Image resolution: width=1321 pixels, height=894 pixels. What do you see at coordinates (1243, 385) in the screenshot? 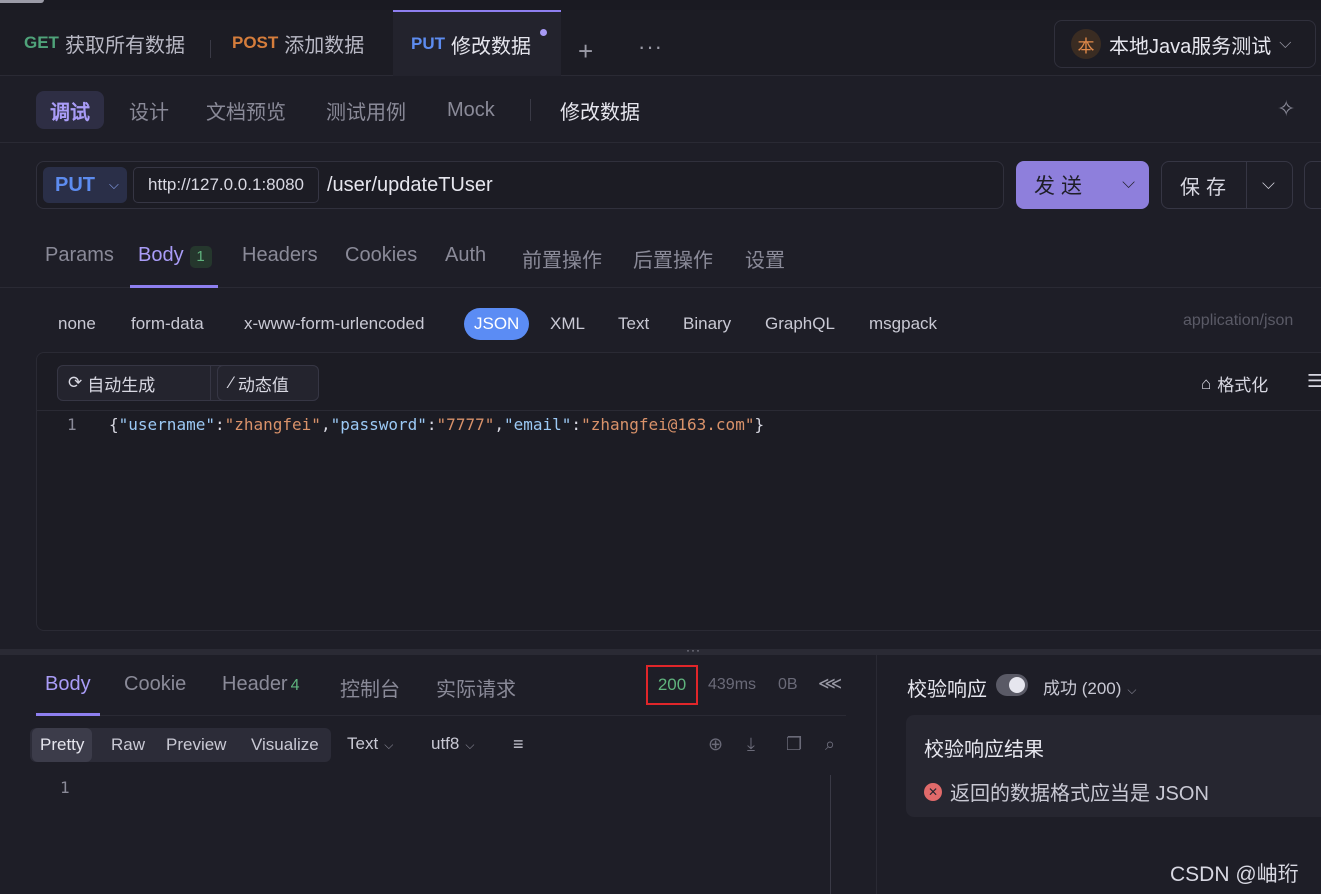
I see `format-label: 格式化` at bounding box center [1243, 385].